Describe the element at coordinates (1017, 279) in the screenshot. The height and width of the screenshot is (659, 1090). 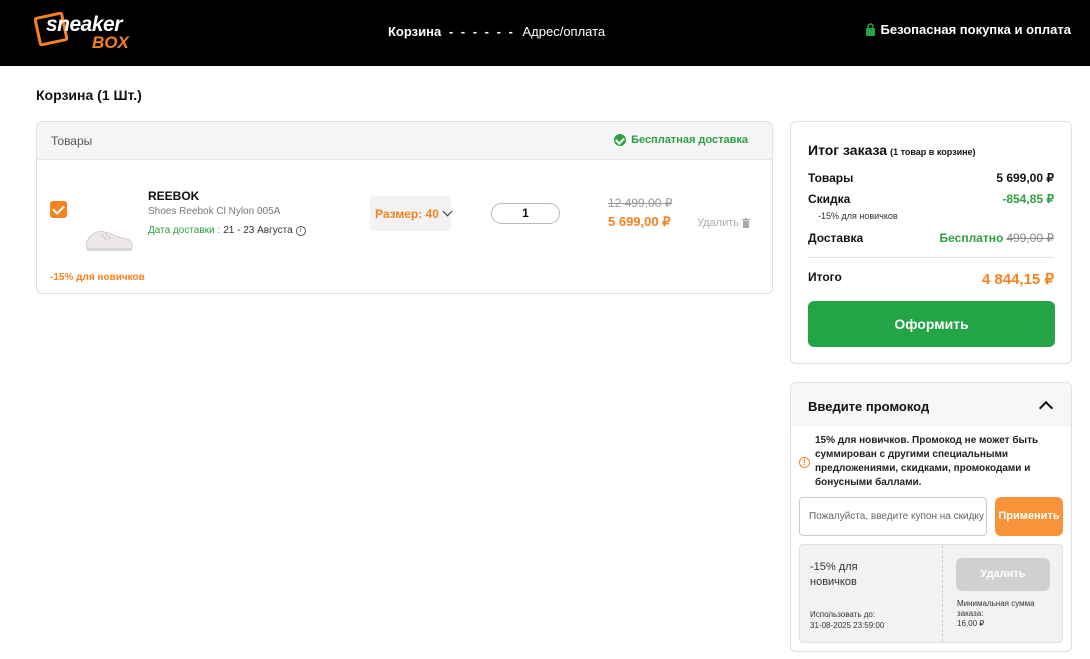
I see `summary-total-value: 4 844,15 ₽` at that location.